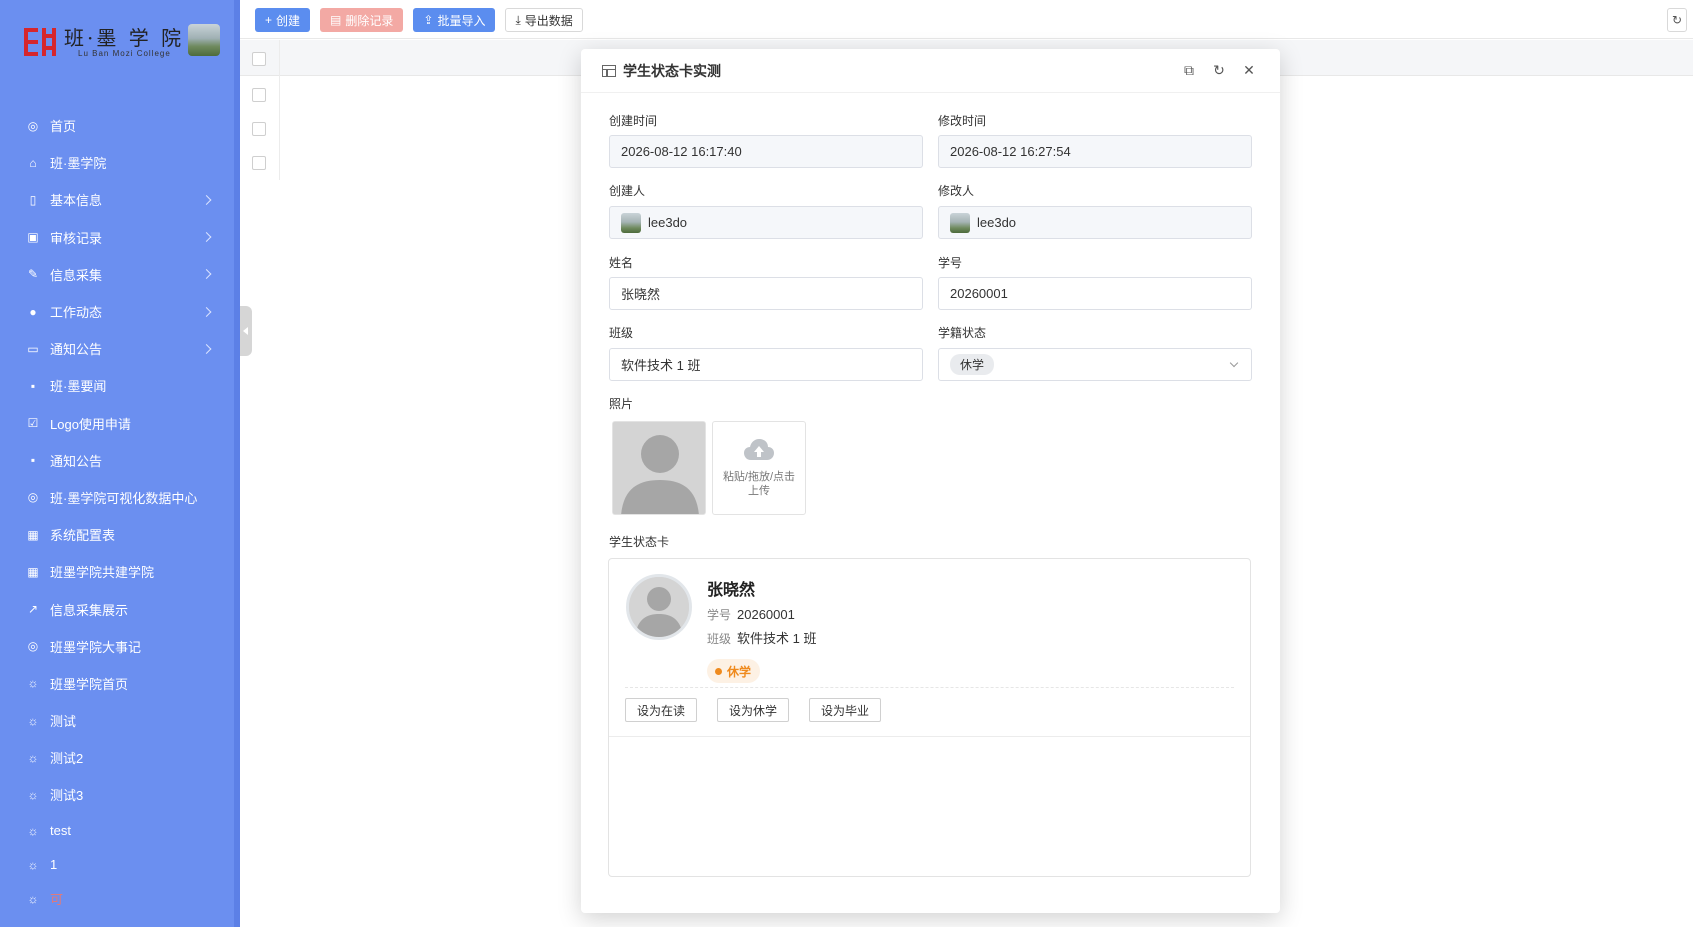 Image resolution: width=1693 pixels, height=927 pixels. I want to click on created-at-field: 2026-08-12 16:17:40, so click(766, 151).